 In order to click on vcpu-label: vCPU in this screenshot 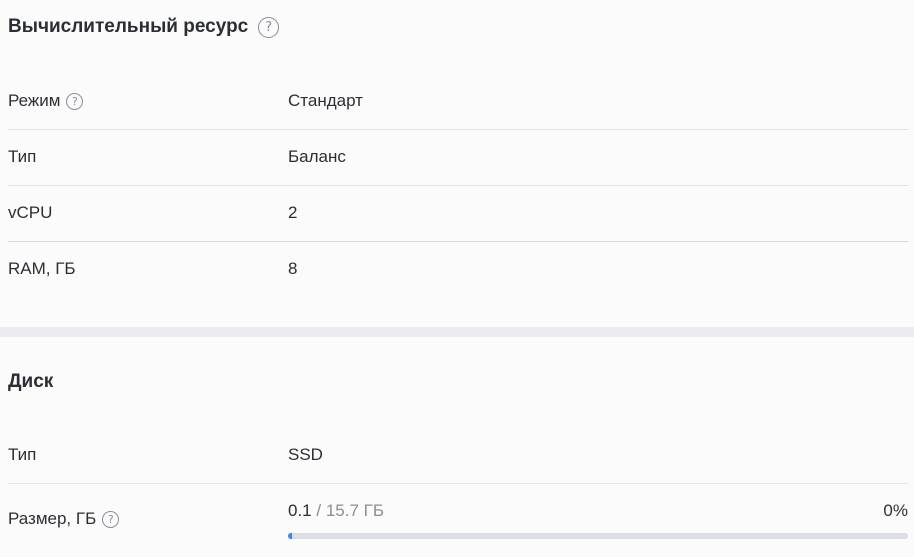, I will do `click(30, 212)`.